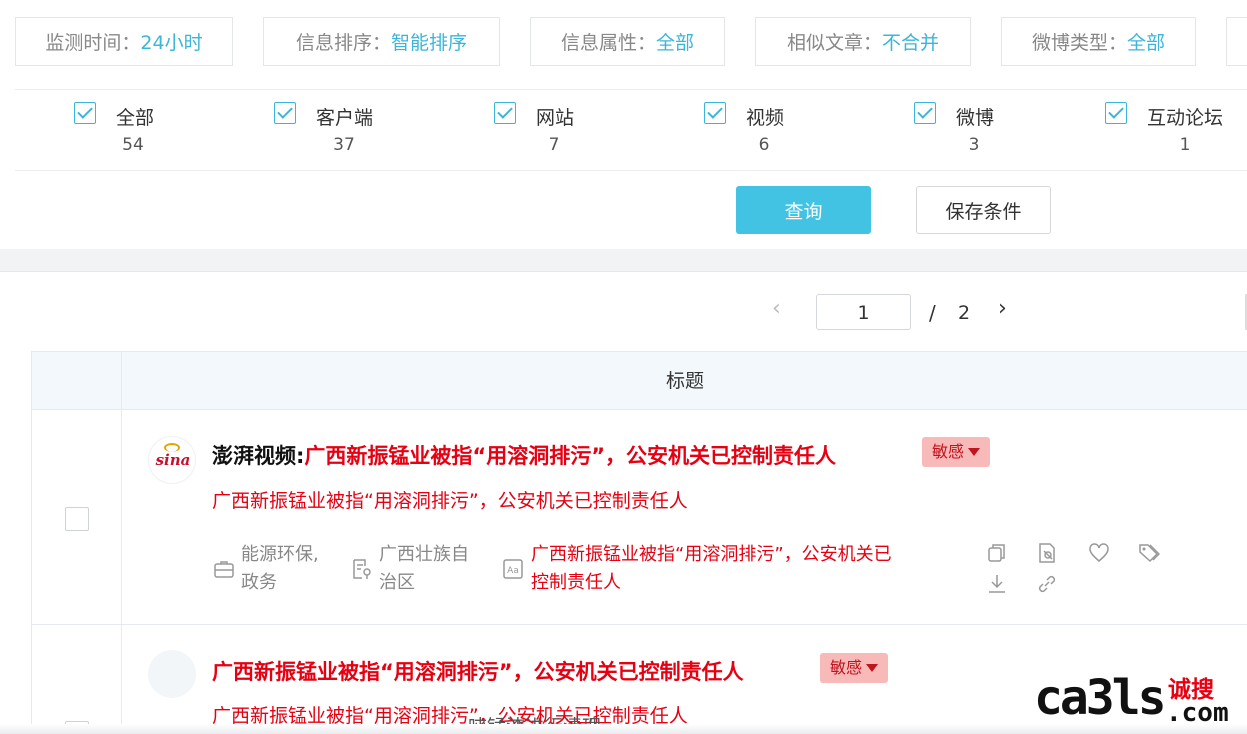 The width and height of the screenshot is (1247, 734). What do you see at coordinates (997, 553) in the screenshot?
I see `copy-icon` at bounding box center [997, 553].